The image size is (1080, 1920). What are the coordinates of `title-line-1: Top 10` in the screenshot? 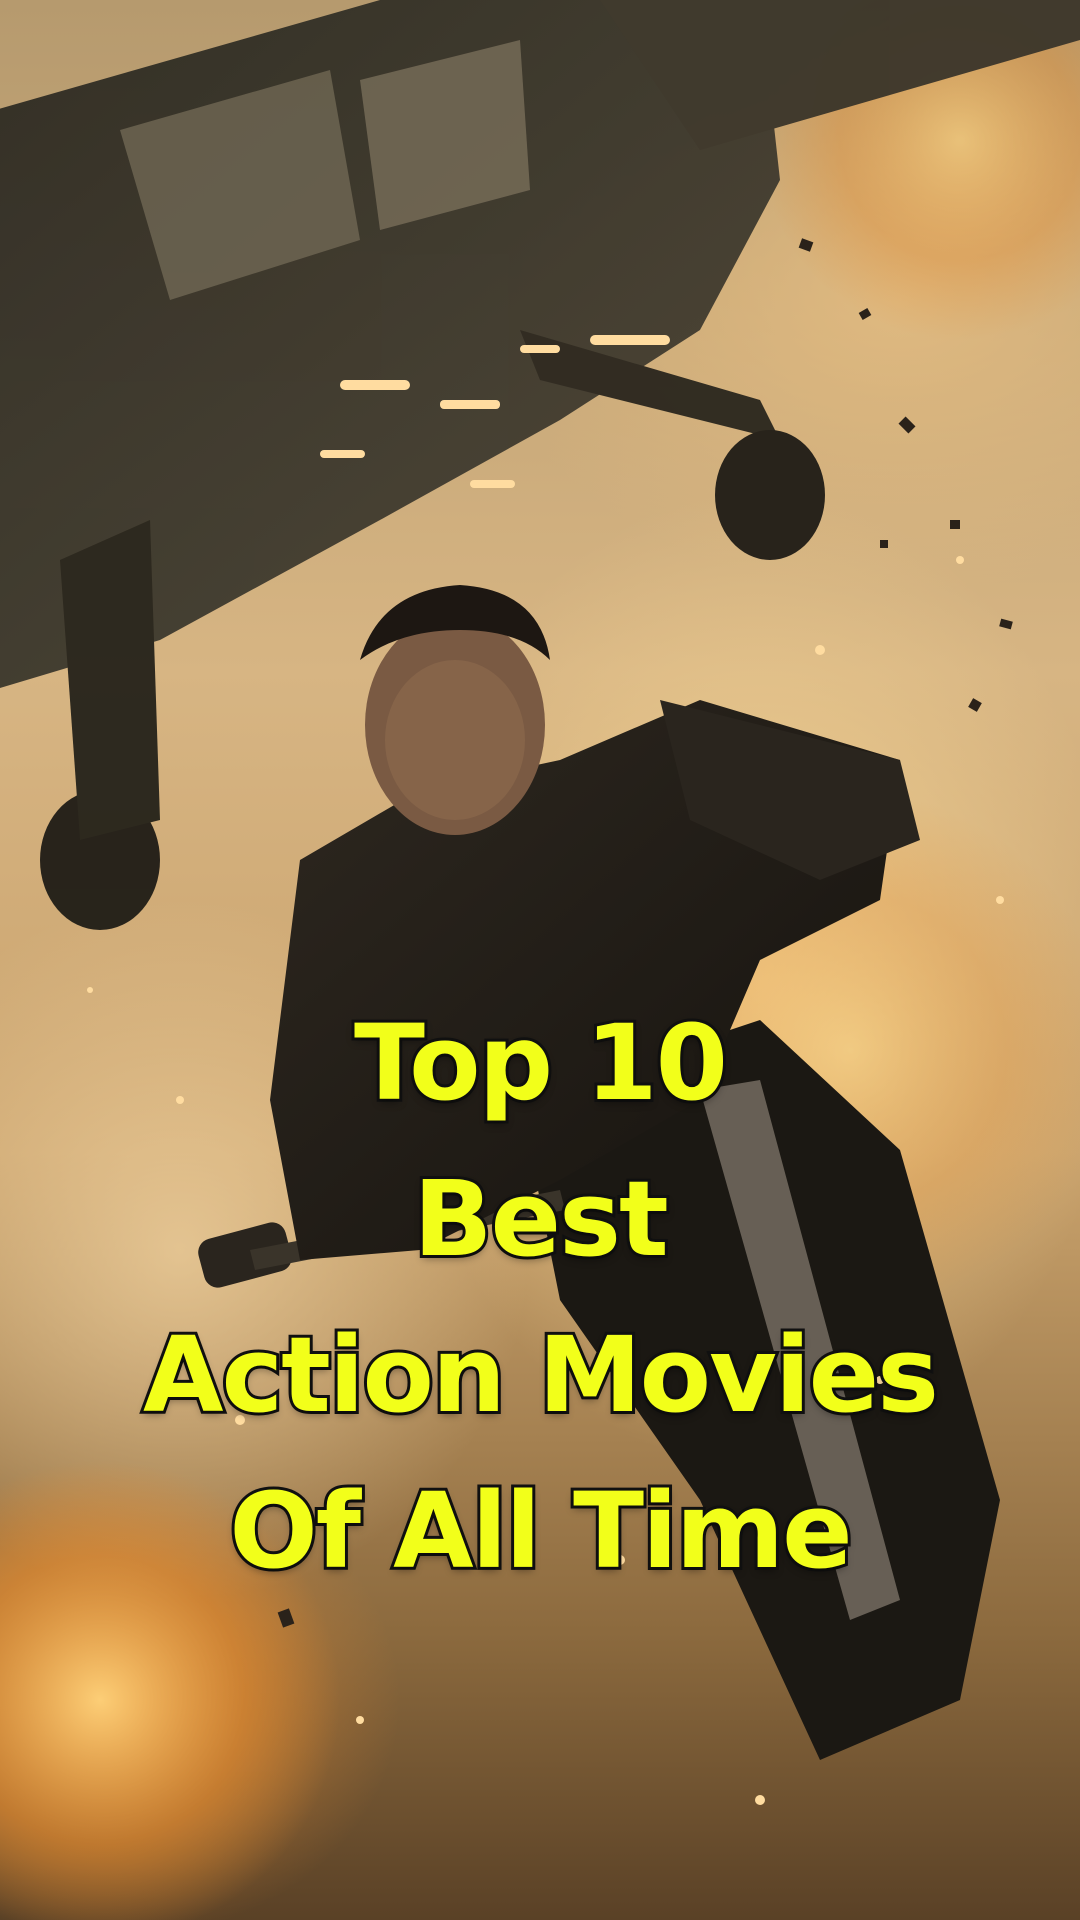 It's located at (541, 1063).